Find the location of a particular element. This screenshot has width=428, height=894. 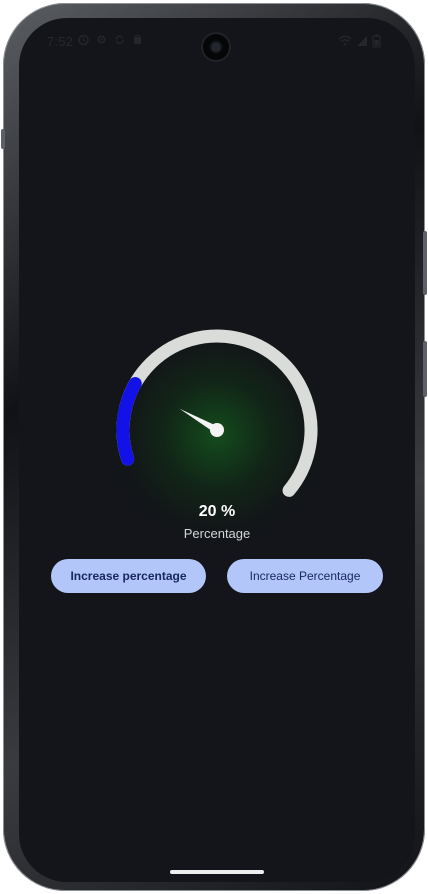

gear-icon is located at coordinates (101, 39).